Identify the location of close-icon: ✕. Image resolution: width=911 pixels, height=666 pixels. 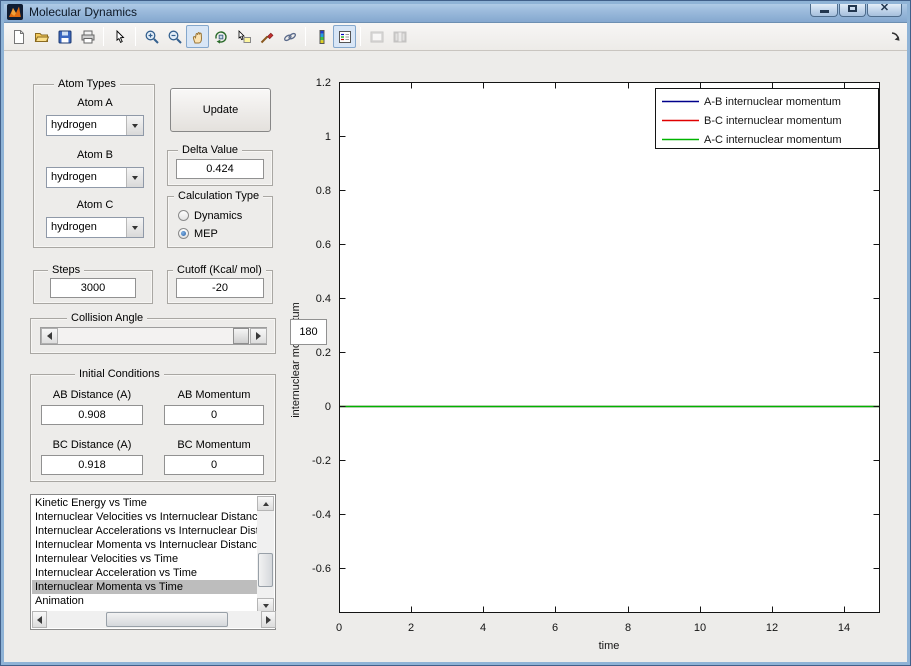
(884, 7).